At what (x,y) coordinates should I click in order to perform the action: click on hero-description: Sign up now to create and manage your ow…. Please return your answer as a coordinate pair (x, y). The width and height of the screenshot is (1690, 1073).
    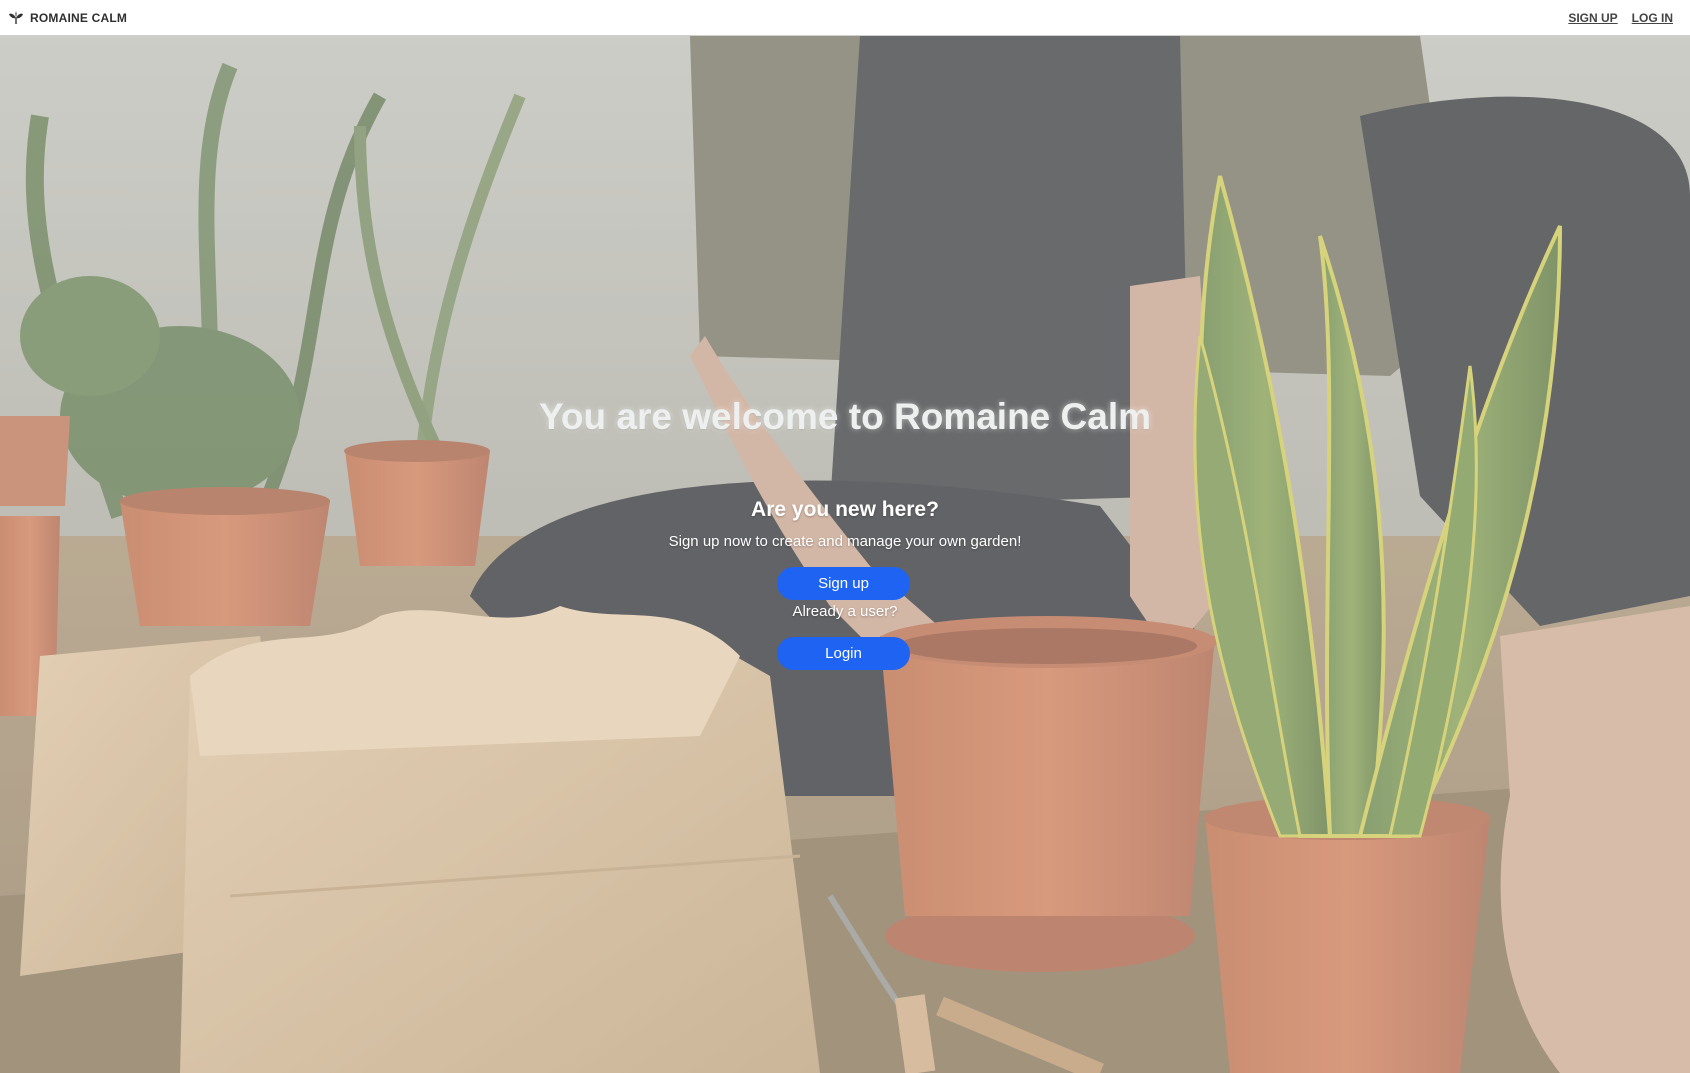
    Looking at the image, I should click on (845, 541).